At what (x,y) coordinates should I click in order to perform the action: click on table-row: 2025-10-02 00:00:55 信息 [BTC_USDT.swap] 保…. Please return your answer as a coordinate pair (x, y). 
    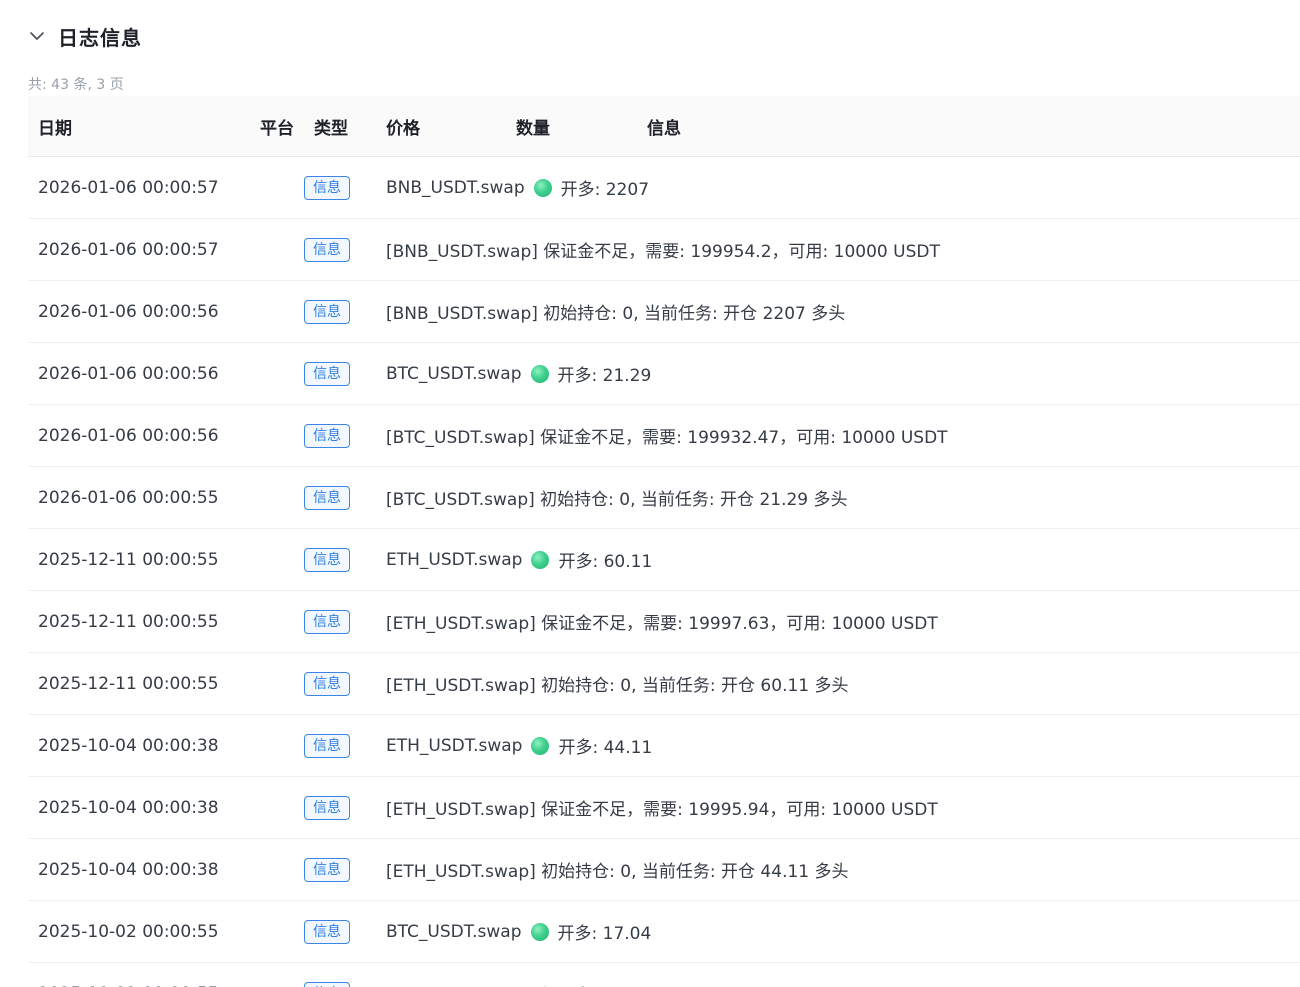
    Looking at the image, I should click on (664, 975).